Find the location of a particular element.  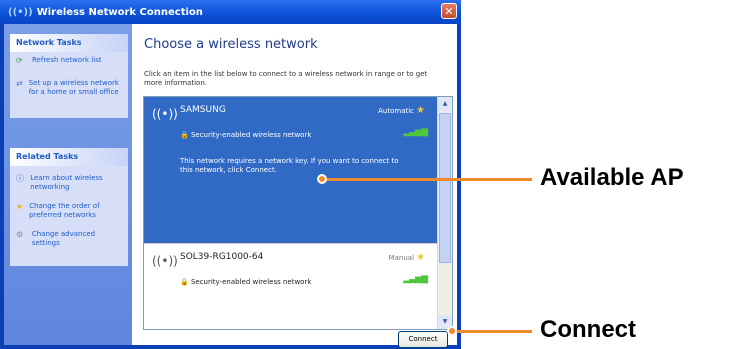

wireless-icon: ((•)) is located at coordinates (20, 12).